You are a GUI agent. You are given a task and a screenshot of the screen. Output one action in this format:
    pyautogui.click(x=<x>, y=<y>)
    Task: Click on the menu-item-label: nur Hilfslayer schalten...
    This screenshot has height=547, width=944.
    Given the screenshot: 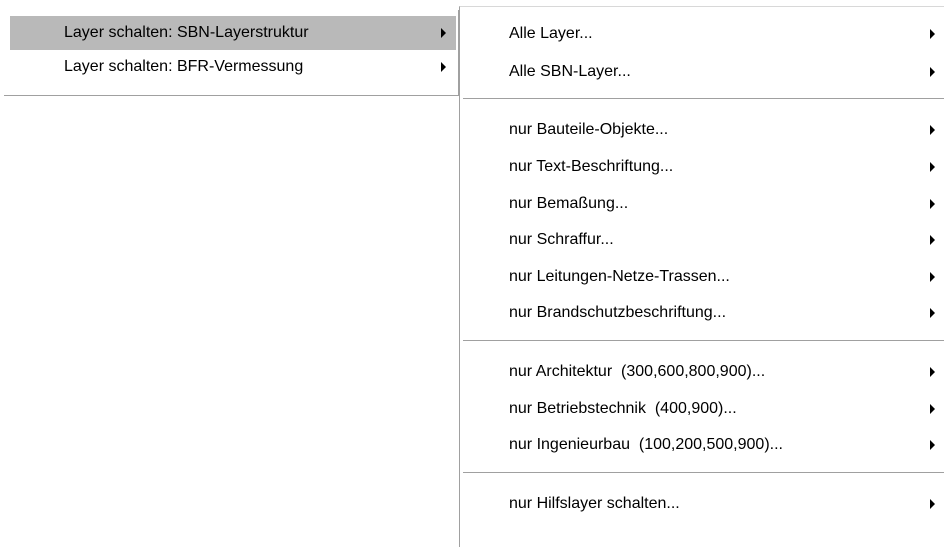 What is the action you would take?
    pyautogui.click(x=594, y=503)
    